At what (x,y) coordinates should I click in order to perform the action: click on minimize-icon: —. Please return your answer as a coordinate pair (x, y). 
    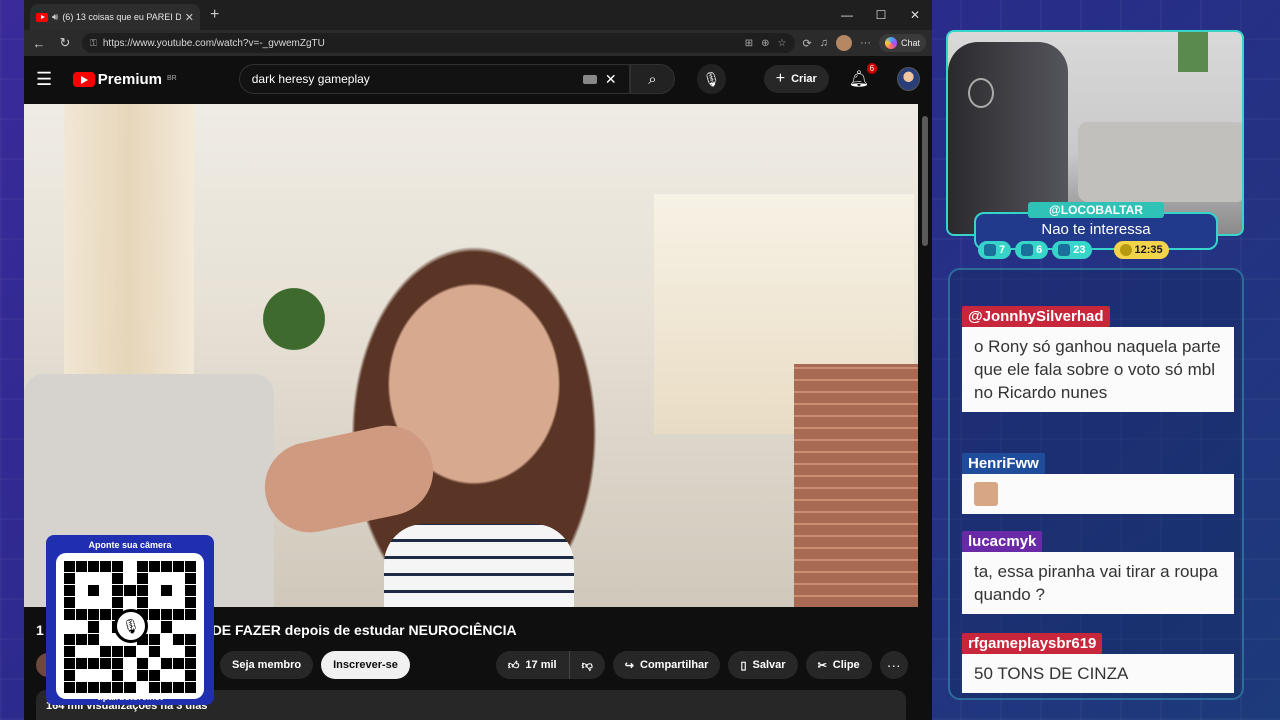
    Looking at the image, I should click on (847, 15).